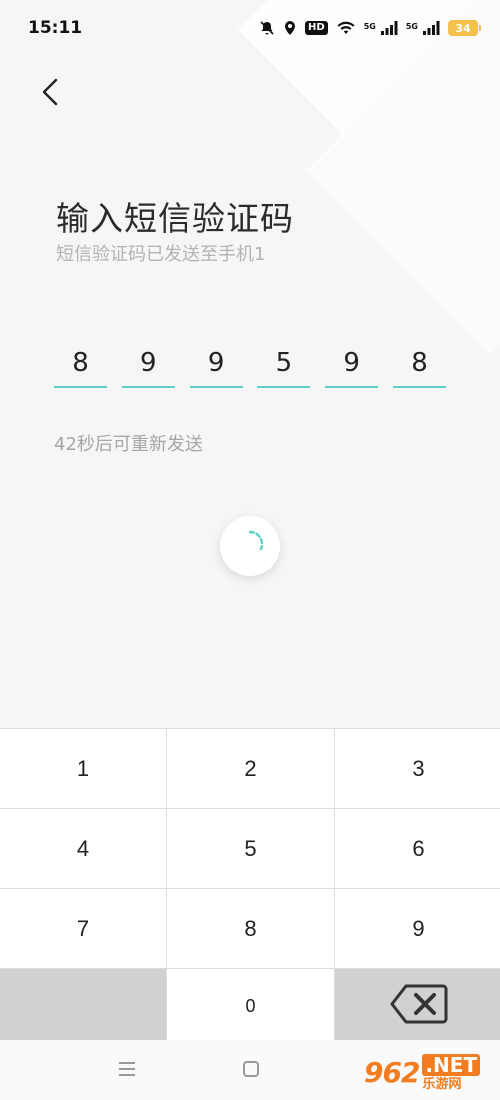 The image size is (500, 1100). What do you see at coordinates (55, 28) in the screenshot?
I see `status-time: 15:11` at bounding box center [55, 28].